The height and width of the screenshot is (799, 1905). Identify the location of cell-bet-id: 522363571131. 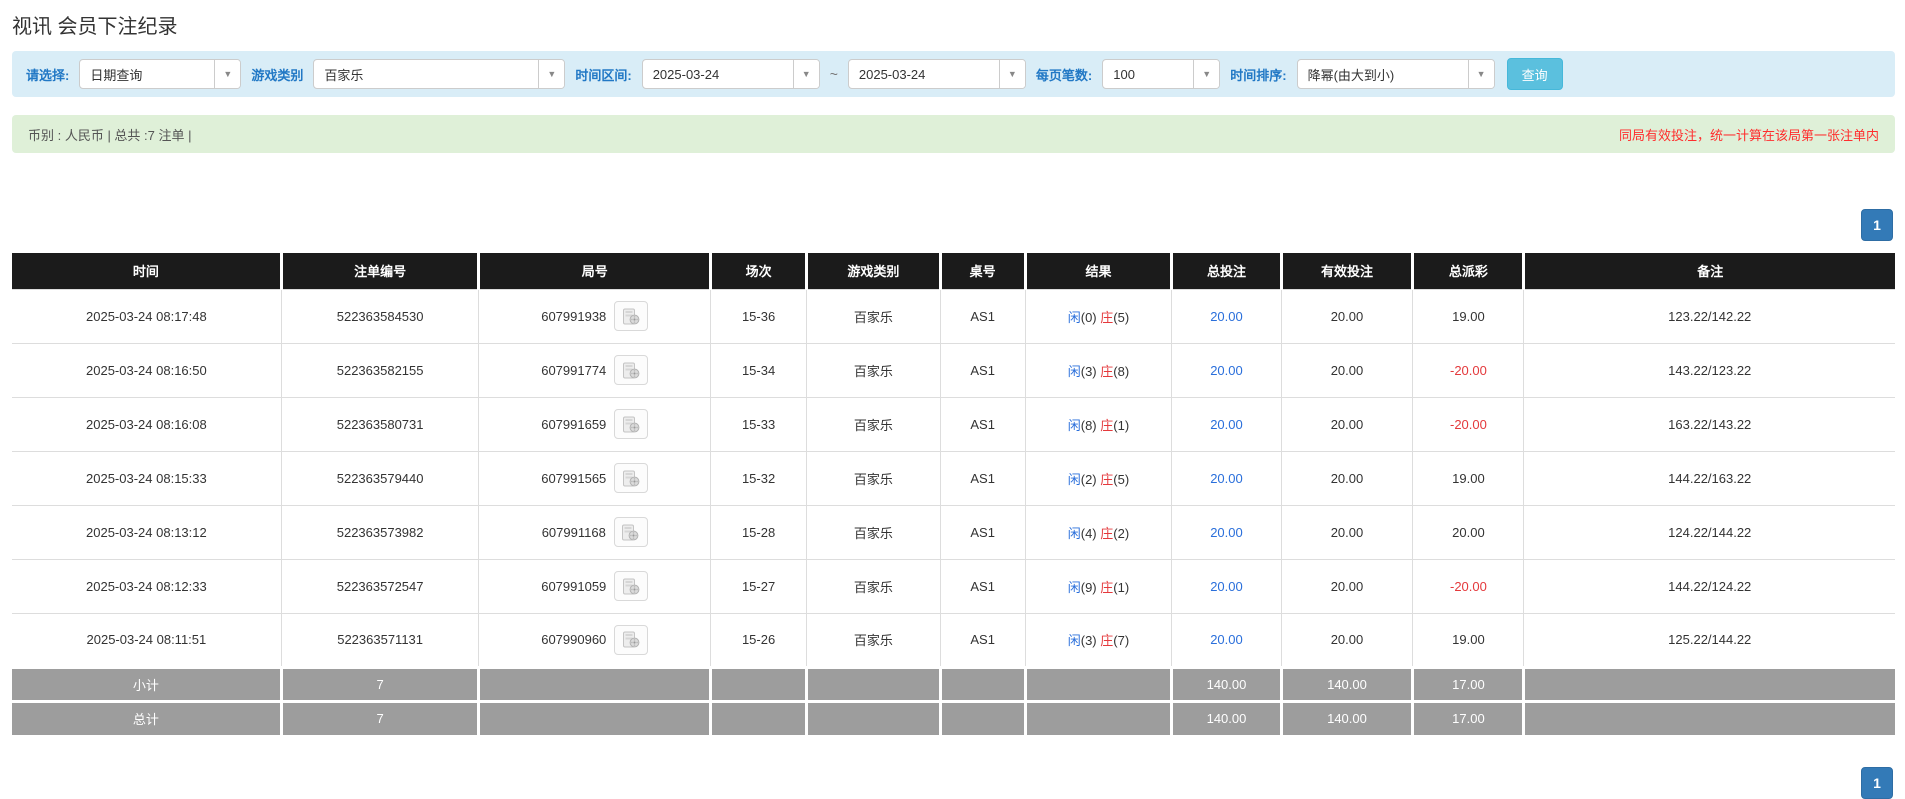
(380, 640).